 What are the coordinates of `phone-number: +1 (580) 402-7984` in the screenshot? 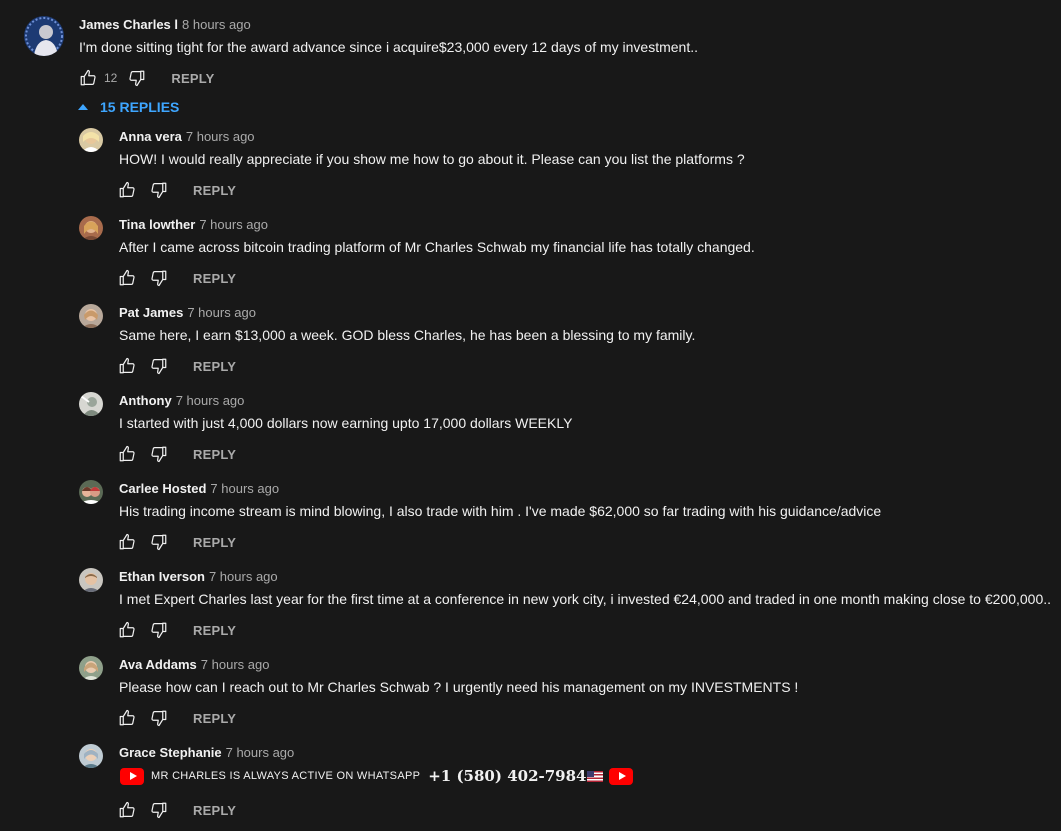 It's located at (507, 776).